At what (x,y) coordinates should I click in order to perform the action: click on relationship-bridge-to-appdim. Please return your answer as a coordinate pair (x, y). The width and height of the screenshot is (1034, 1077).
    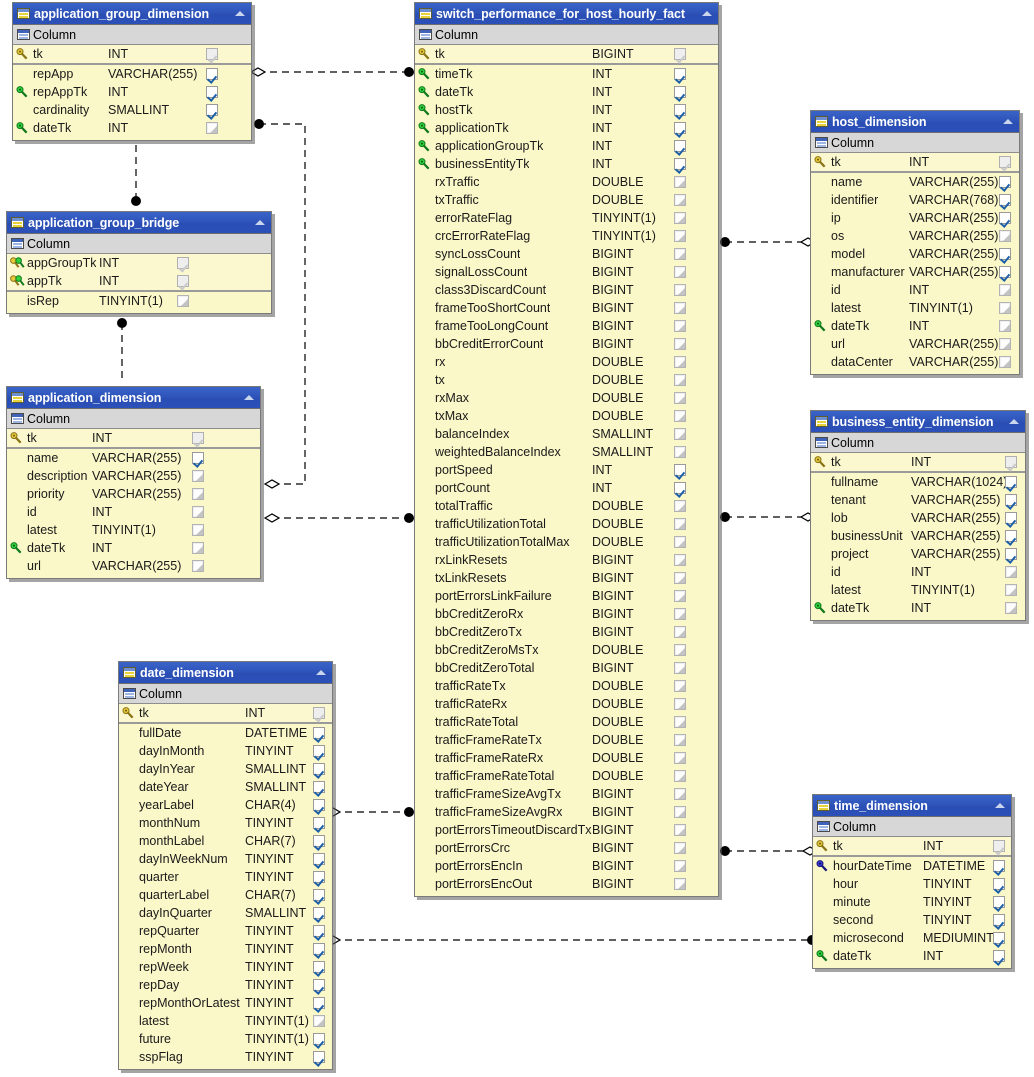
    Looking at the image, I should click on (122, 349).